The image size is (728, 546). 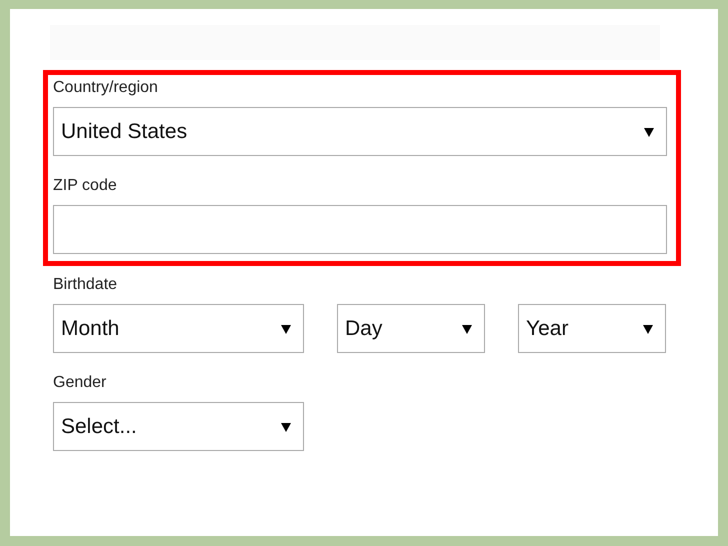 What do you see at coordinates (80, 383) in the screenshot?
I see `field-label: Gender` at bounding box center [80, 383].